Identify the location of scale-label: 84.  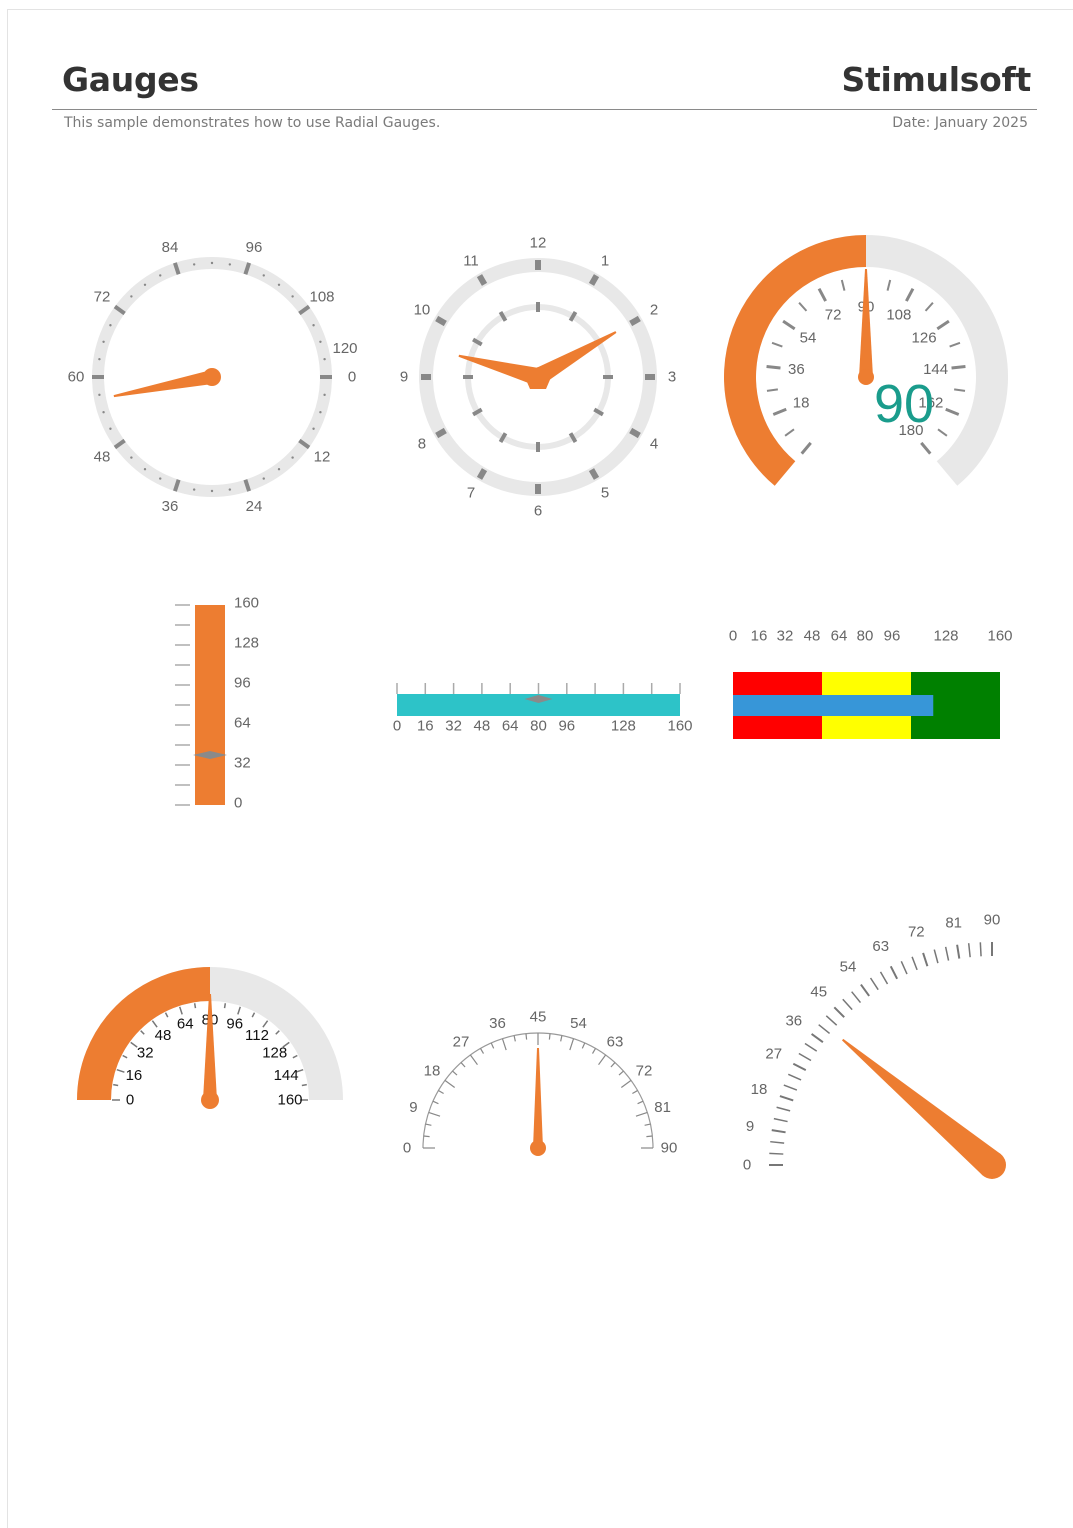
(170, 247).